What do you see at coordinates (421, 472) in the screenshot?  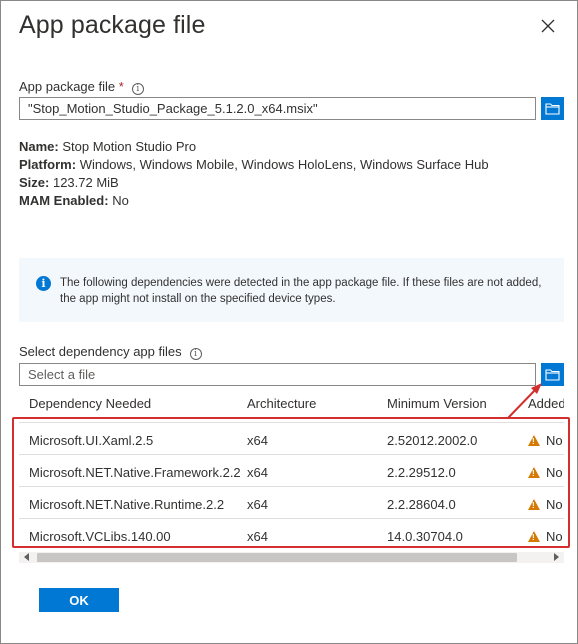 I see `dependency-version: 2.2.29512.0` at bounding box center [421, 472].